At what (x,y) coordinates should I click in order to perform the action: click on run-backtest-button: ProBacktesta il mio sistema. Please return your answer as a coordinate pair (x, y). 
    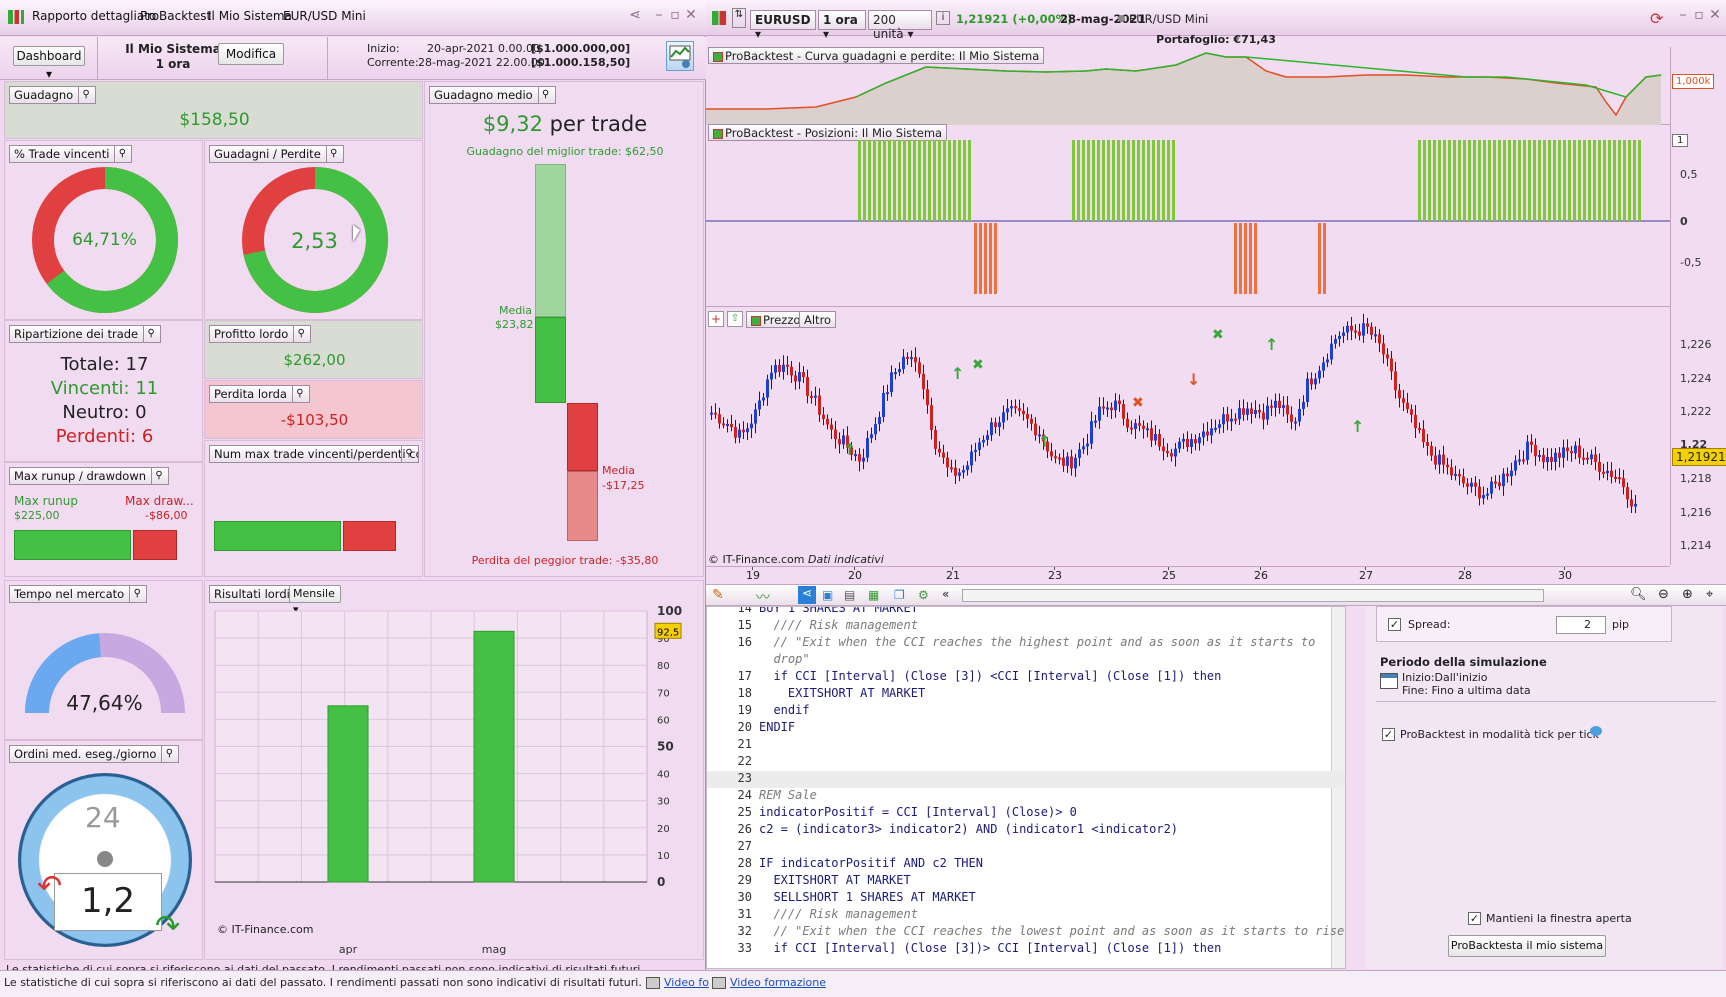
    Looking at the image, I should click on (1527, 946).